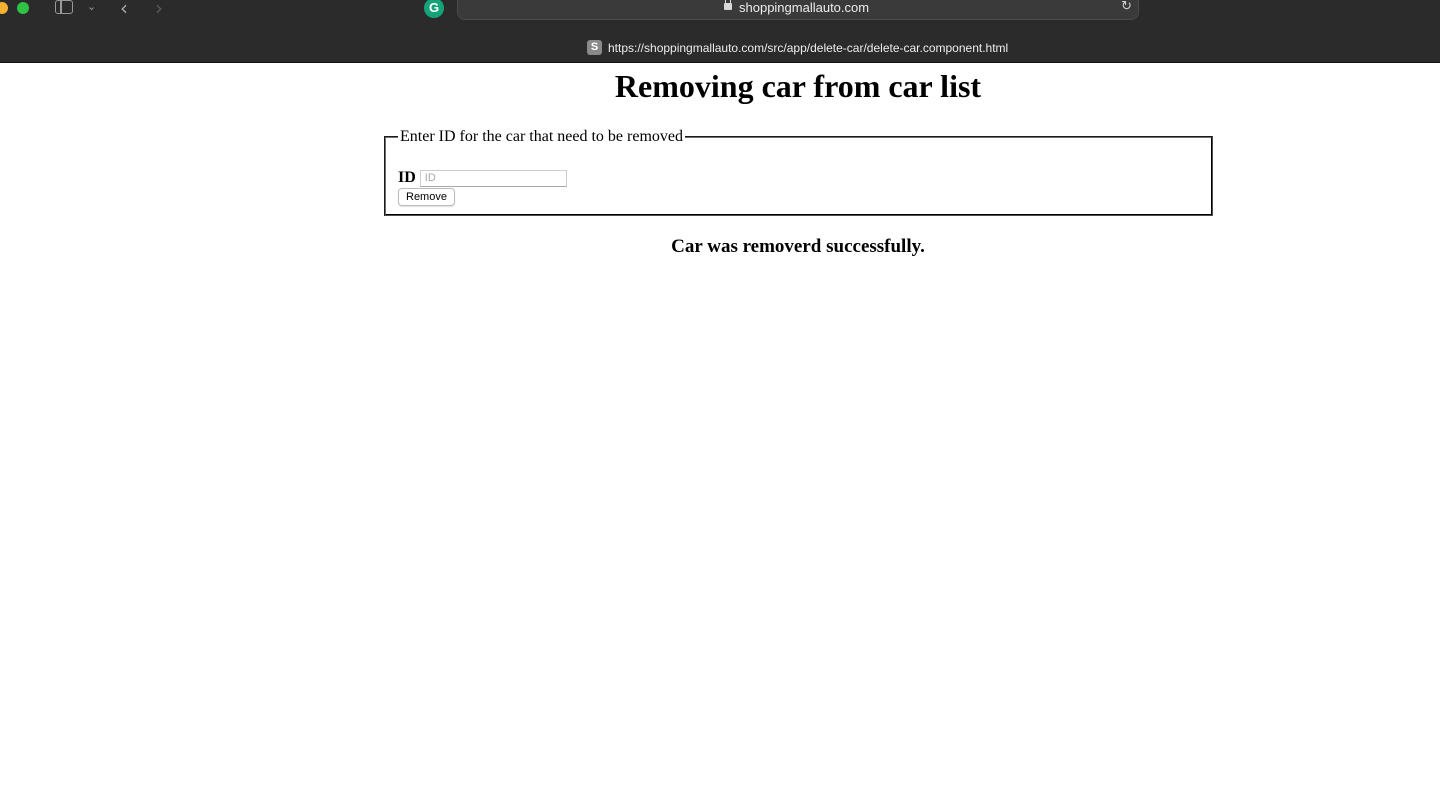  Describe the element at coordinates (64, 7) in the screenshot. I see `sidebar-icon` at that location.